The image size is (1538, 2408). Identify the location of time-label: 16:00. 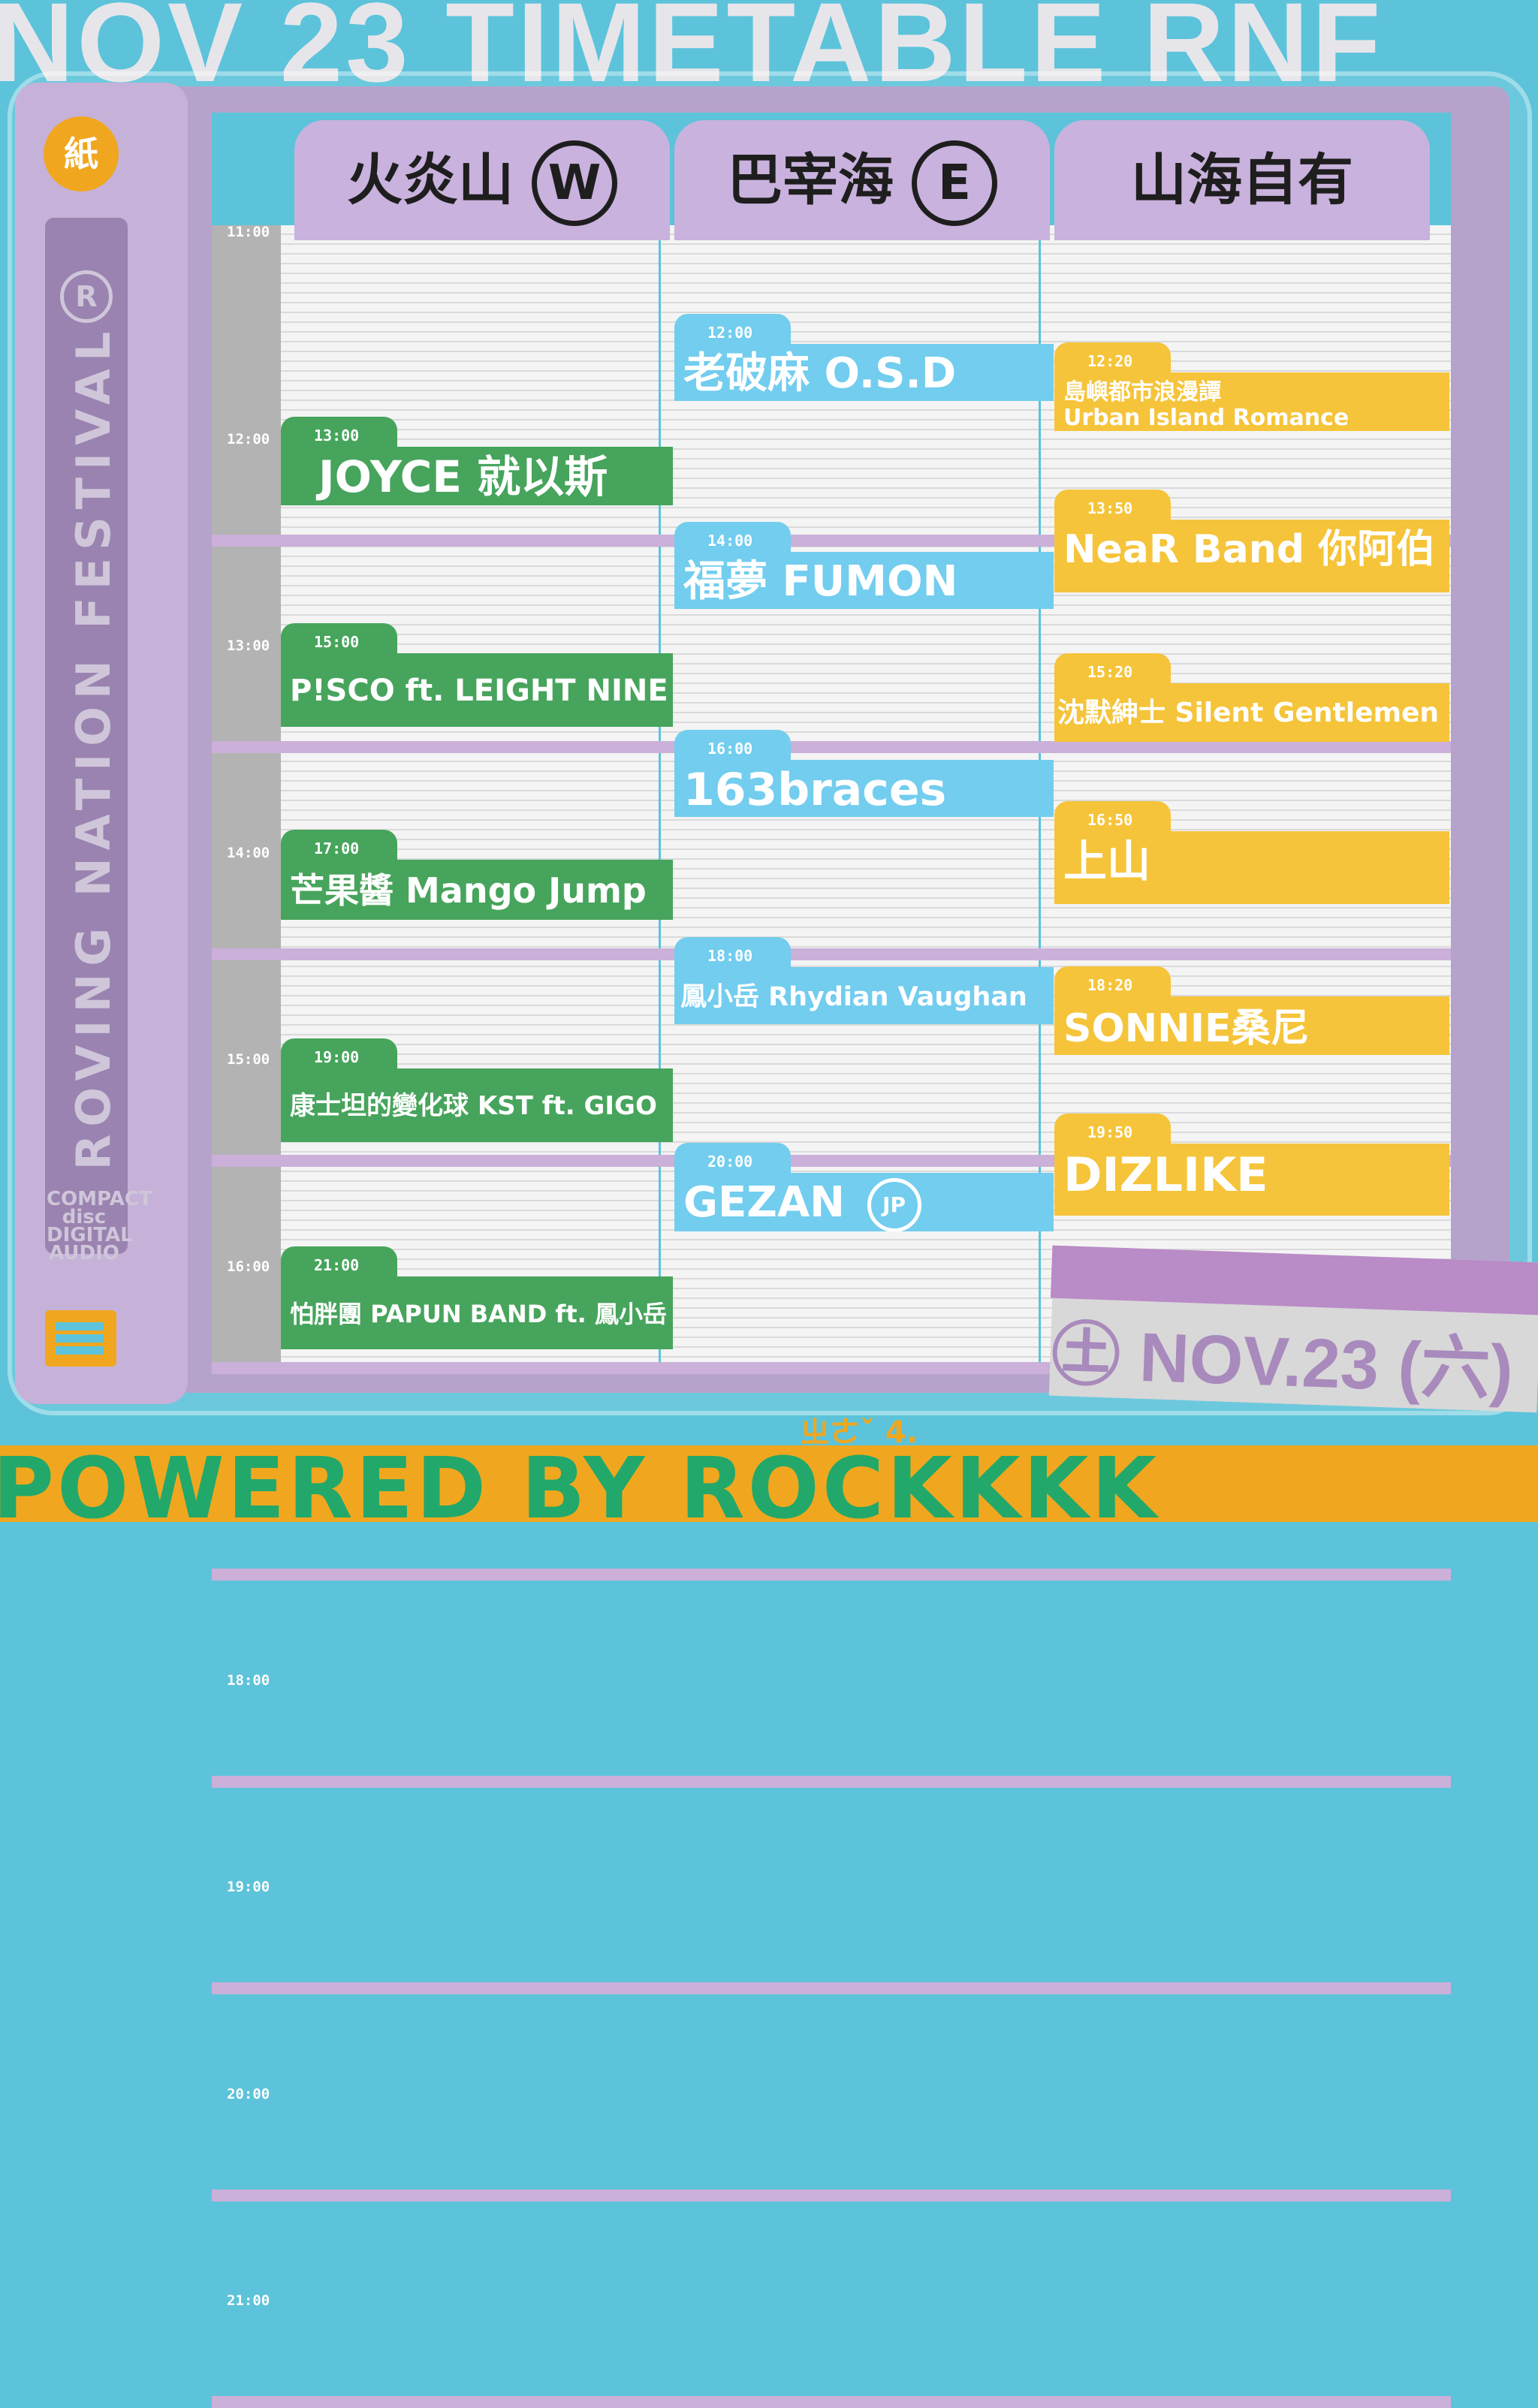
(248, 1267).